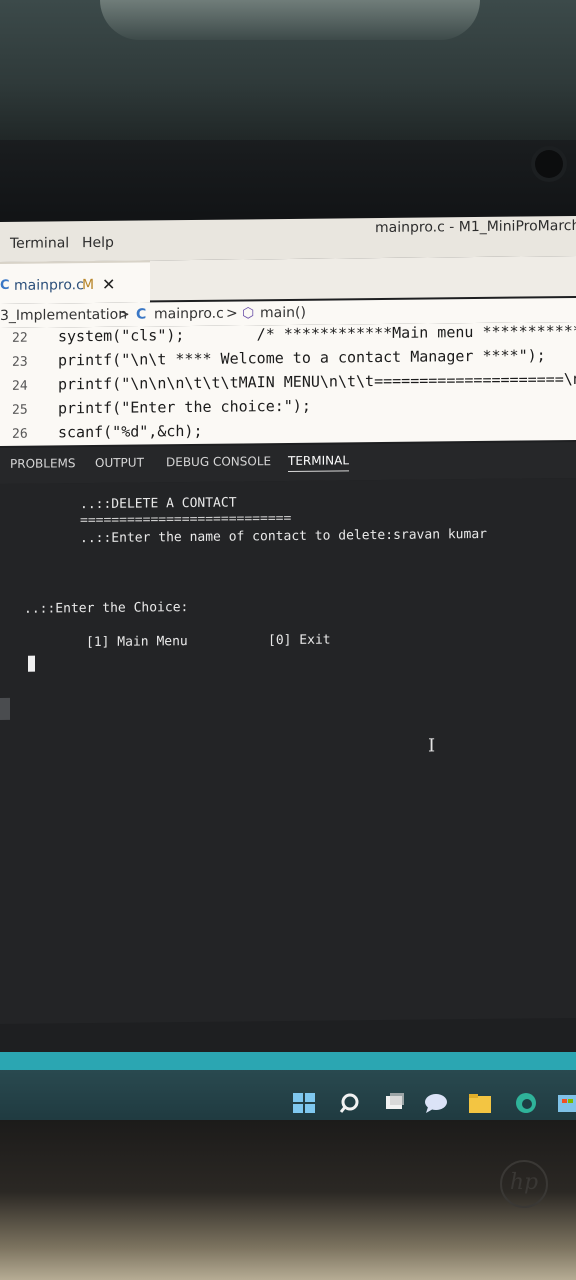 Image resolution: width=576 pixels, height=1280 pixels. Describe the element at coordinates (63, 315) in the screenshot. I see `breadcrumb-folder: 3_Implementation` at that location.